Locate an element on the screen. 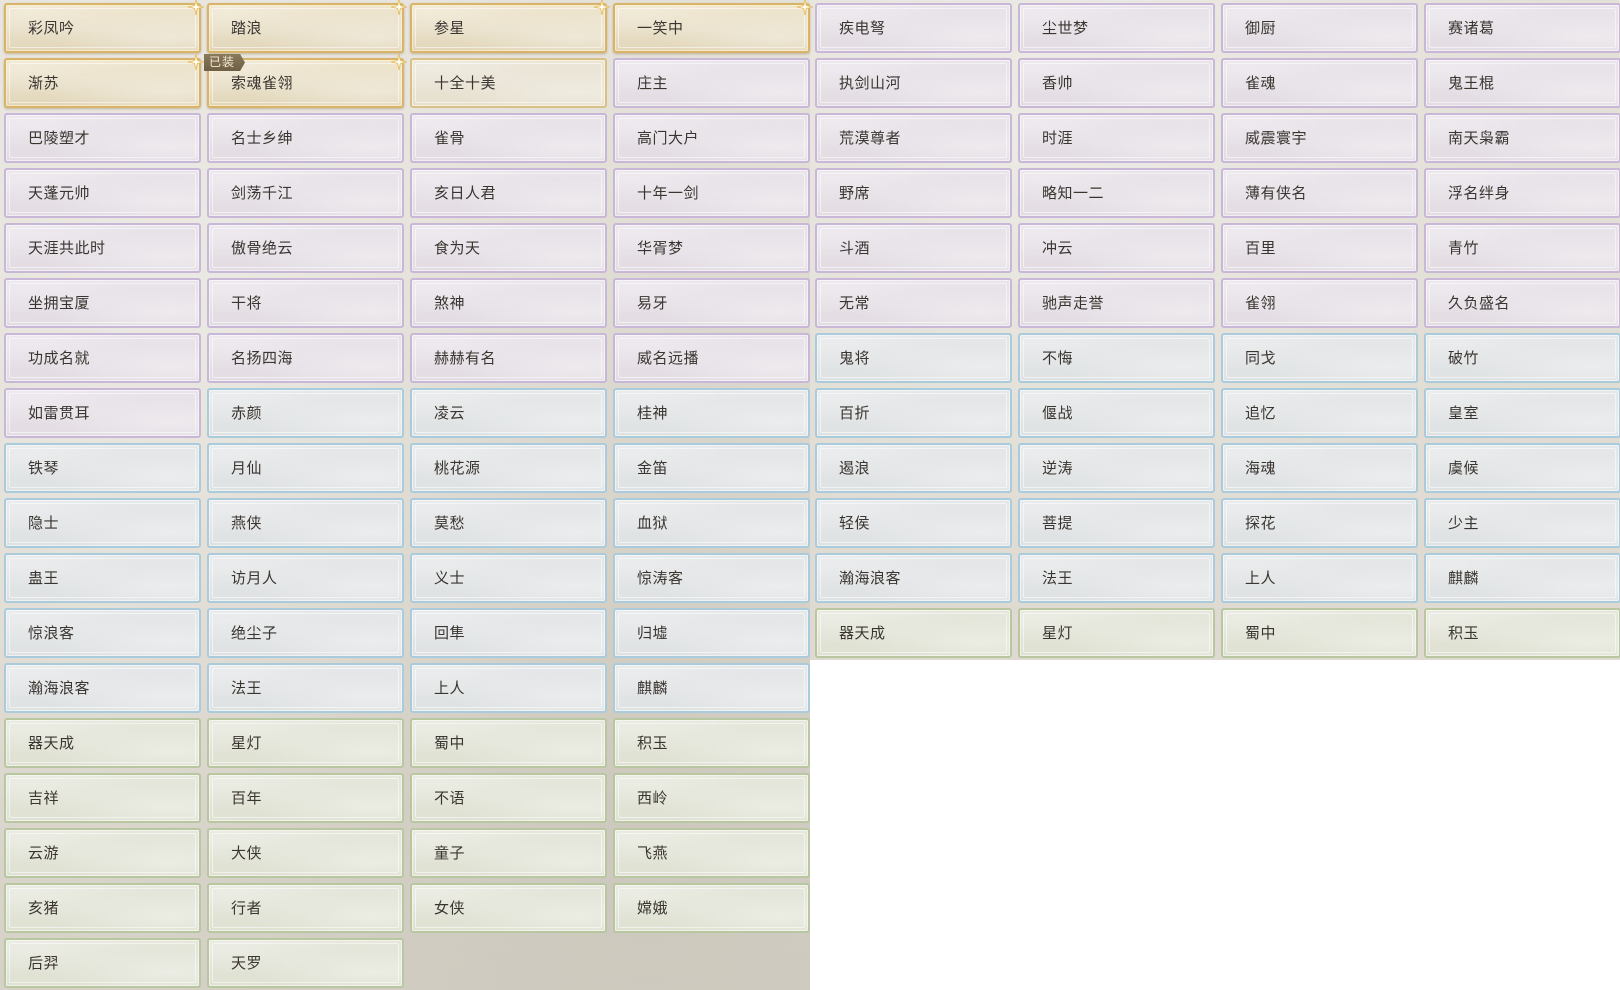 The image size is (1620, 990). title-tile: 浮名绊身 is located at coordinates (1522, 193).